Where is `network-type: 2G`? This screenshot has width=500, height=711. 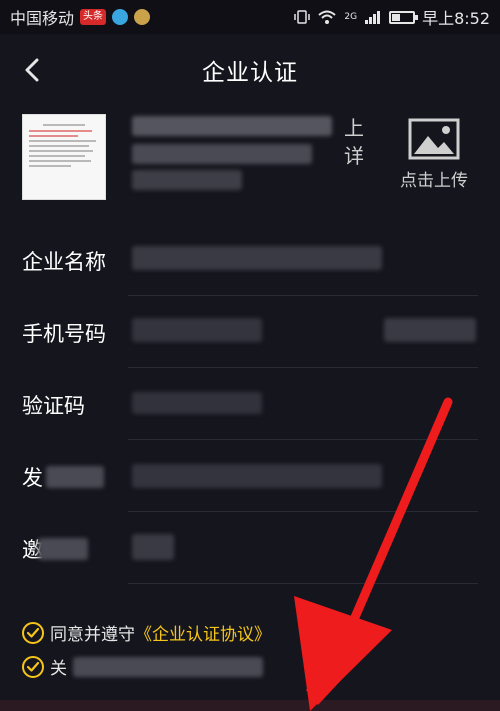
network-type: 2G is located at coordinates (351, 17).